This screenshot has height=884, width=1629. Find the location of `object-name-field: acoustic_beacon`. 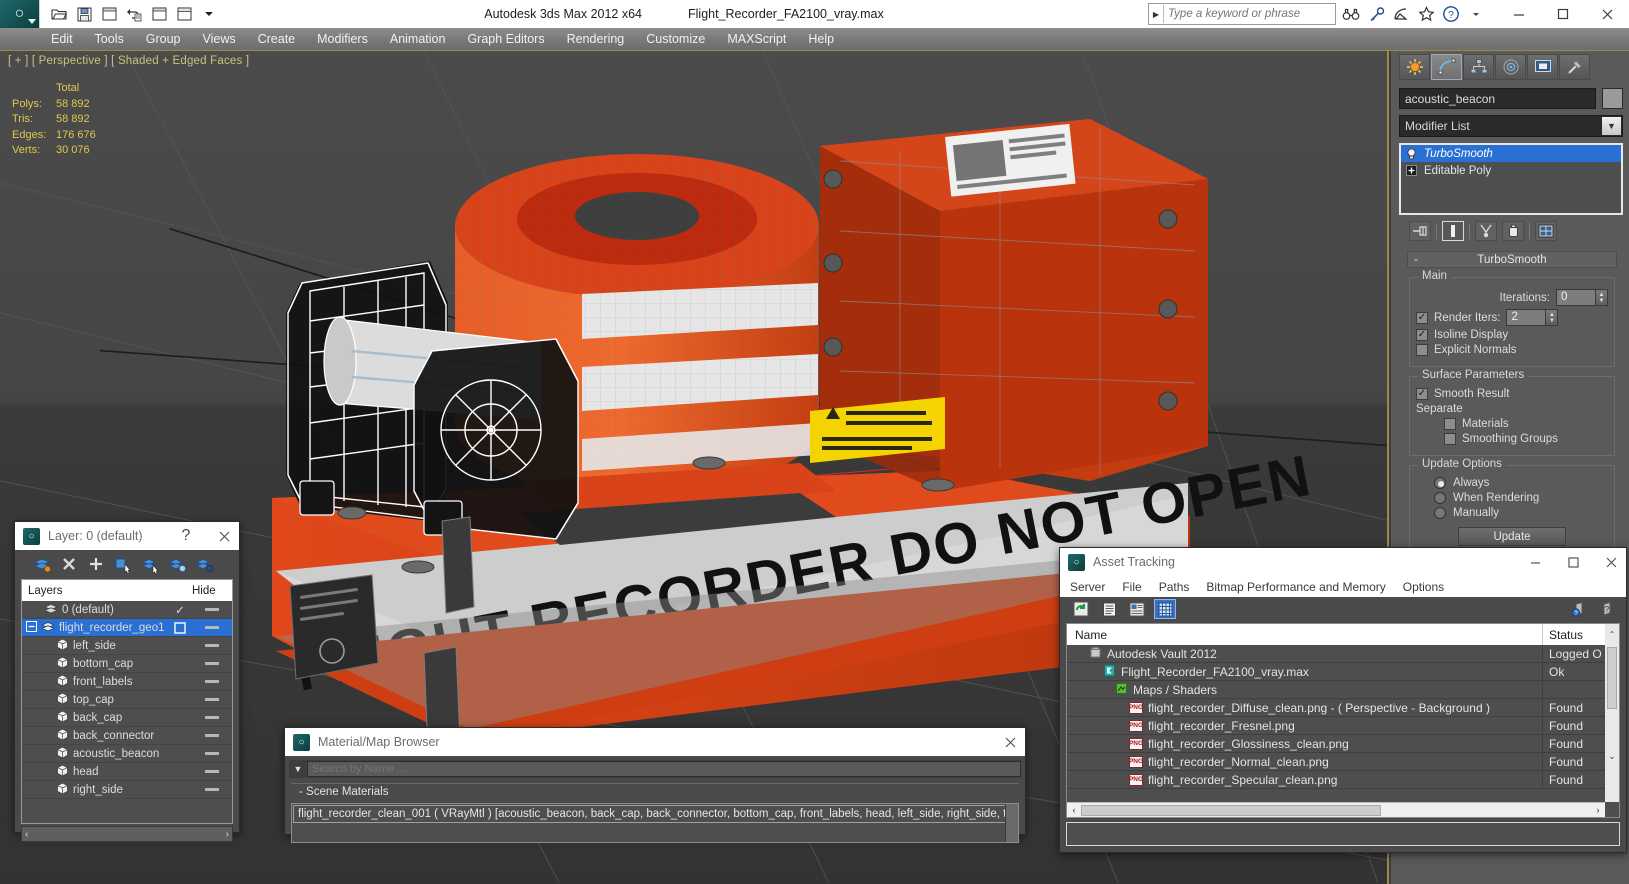

object-name-field: acoustic_beacon is located at coordinates (1497, 98).